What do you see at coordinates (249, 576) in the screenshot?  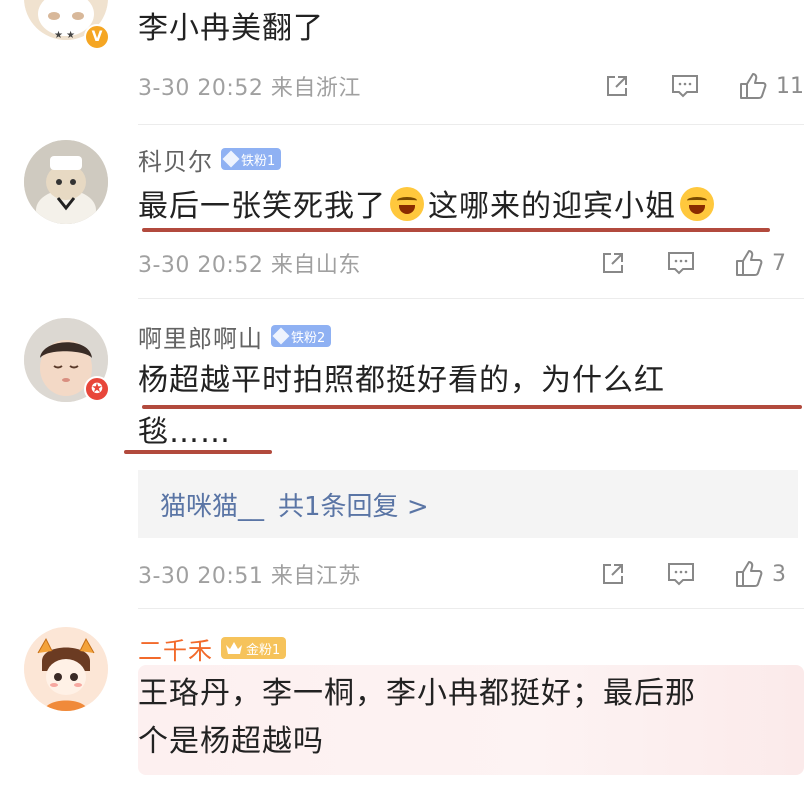 I see `comment-time-location: 3-30 20:51 来自江苏` at bounding box center [249, 576].